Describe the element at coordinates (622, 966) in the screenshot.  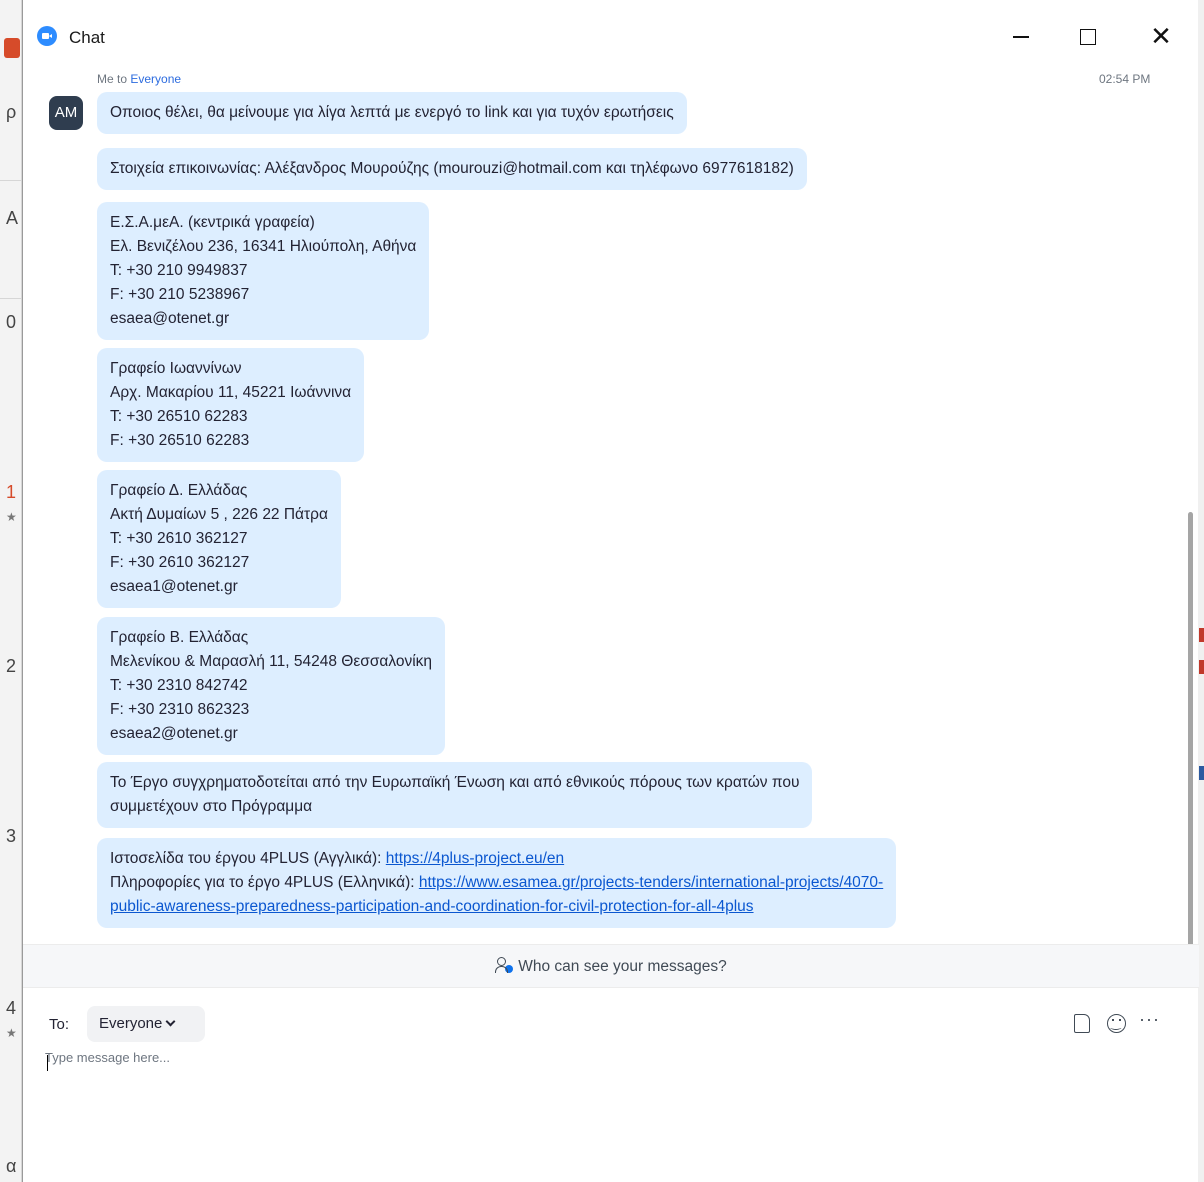
I see `privacy-info-label: Who can see your messages?` at that location.